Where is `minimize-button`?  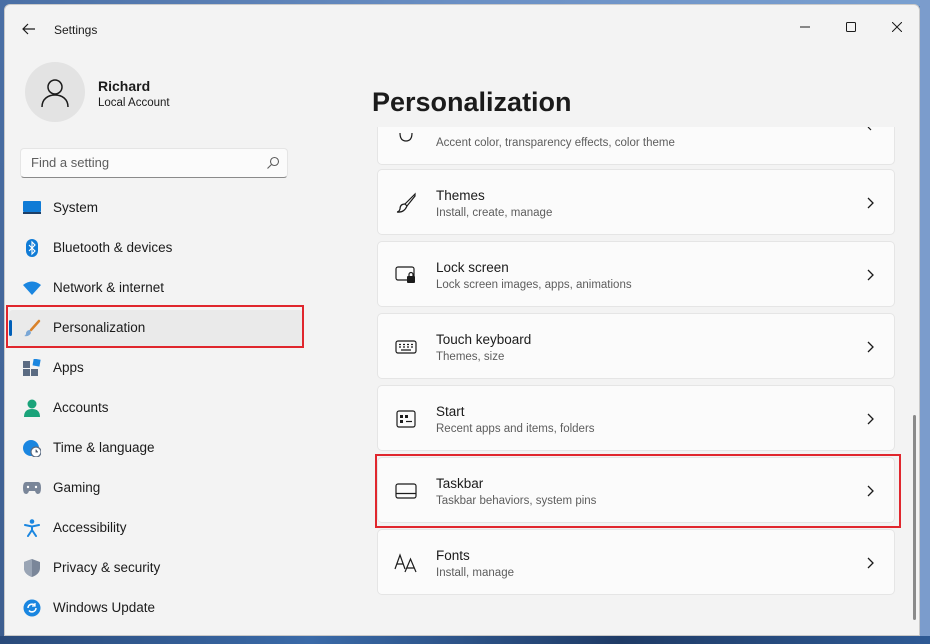 minimize-button is located at coordinates (805, 27).